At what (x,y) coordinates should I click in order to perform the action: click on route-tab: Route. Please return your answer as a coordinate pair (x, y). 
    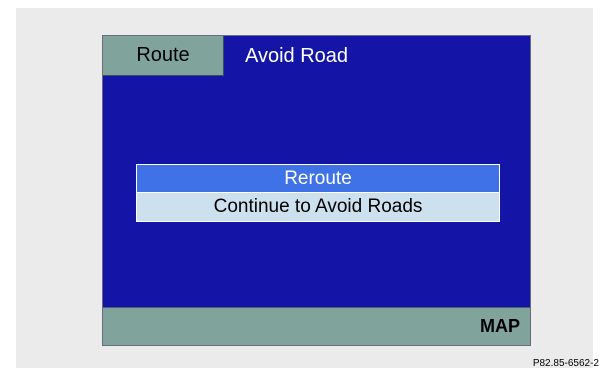
    Looking at the image, I should click on (163, 56).